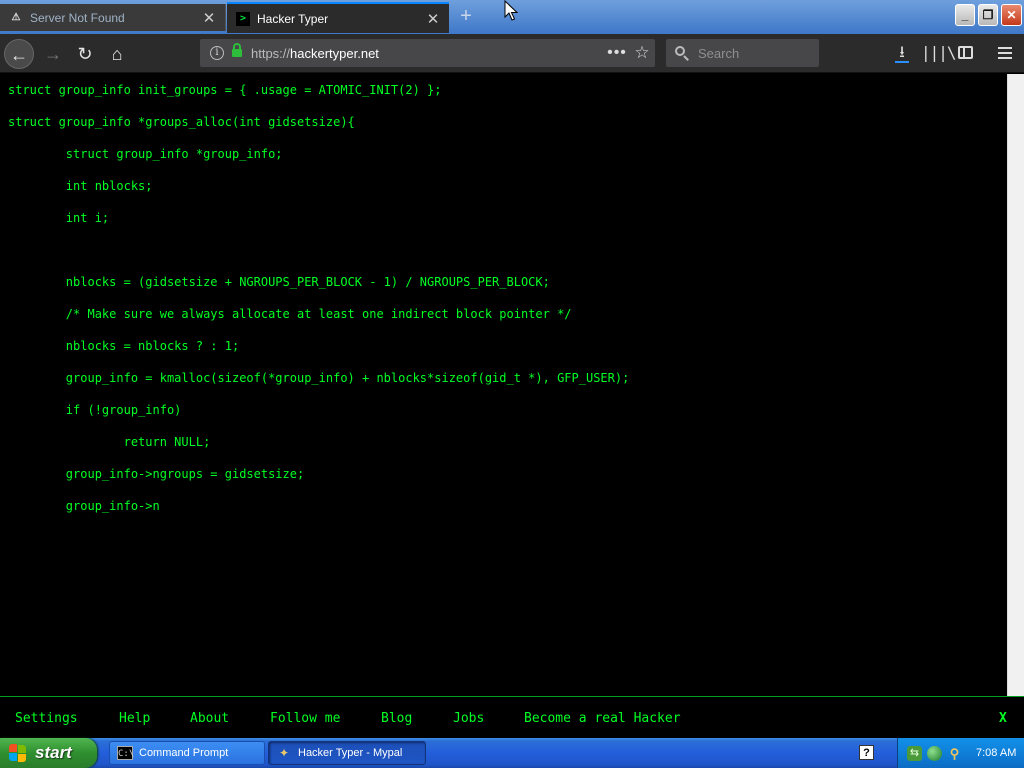 This screenshot has width=1024, height=768. What do you see at coordinates (511, 10) in the screenshot?
I see `mouse-cursor-icon` at bounding box center [511, 10].